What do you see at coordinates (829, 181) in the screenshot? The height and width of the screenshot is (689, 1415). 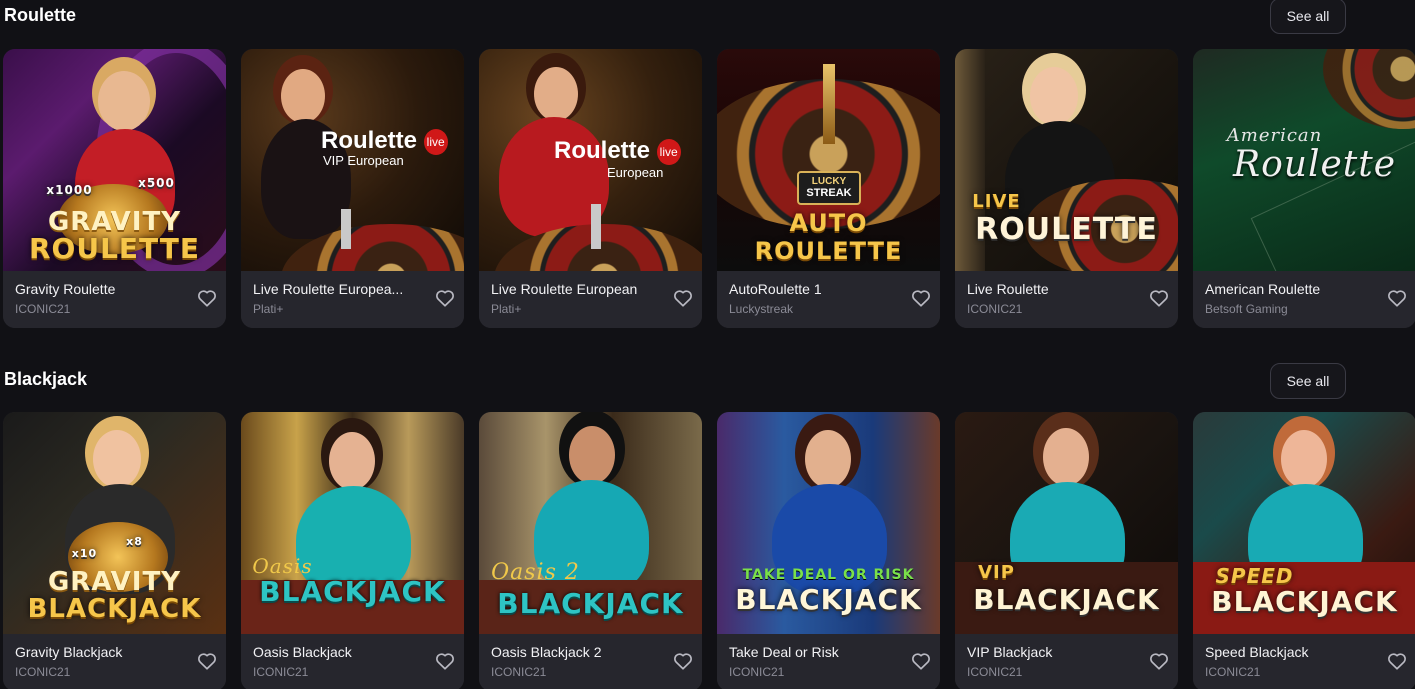 I see `game-art-badge: LUCKY` at bounding box center [829, 181].